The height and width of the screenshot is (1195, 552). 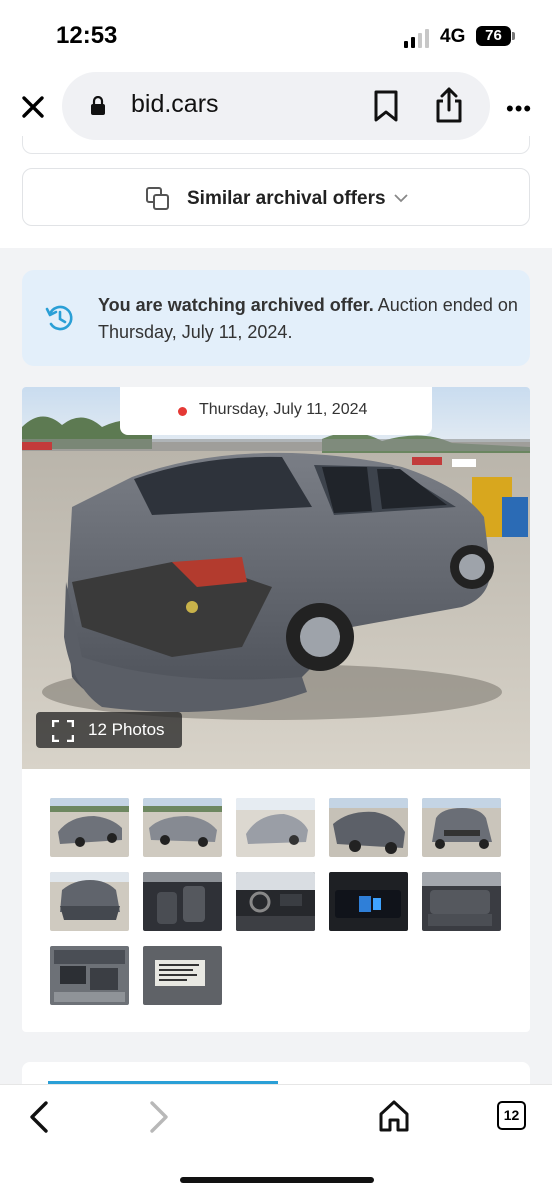 What do you see at coordinates (126, 729) in the screenshot?
I see `photos-count-label: 12 Photos` at bounding box center [126, 729].